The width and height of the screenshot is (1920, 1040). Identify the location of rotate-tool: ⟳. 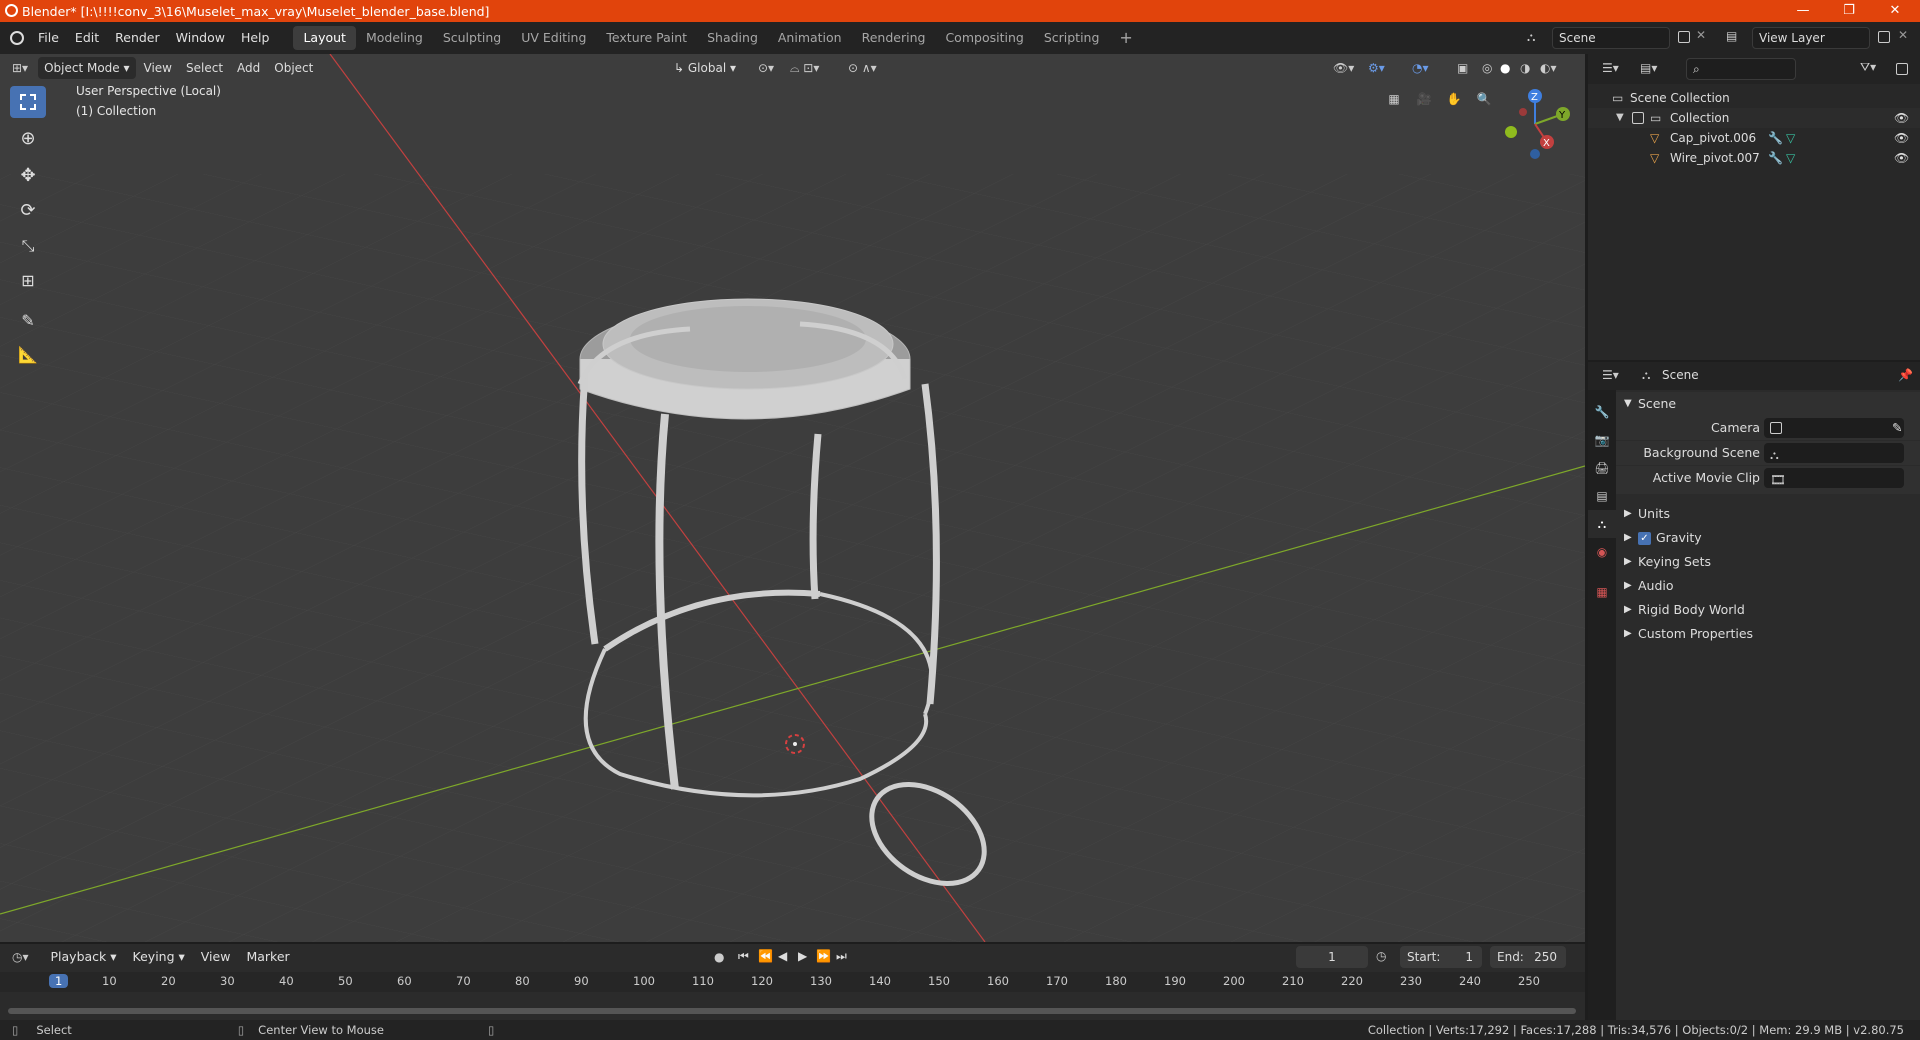
(28, 210).